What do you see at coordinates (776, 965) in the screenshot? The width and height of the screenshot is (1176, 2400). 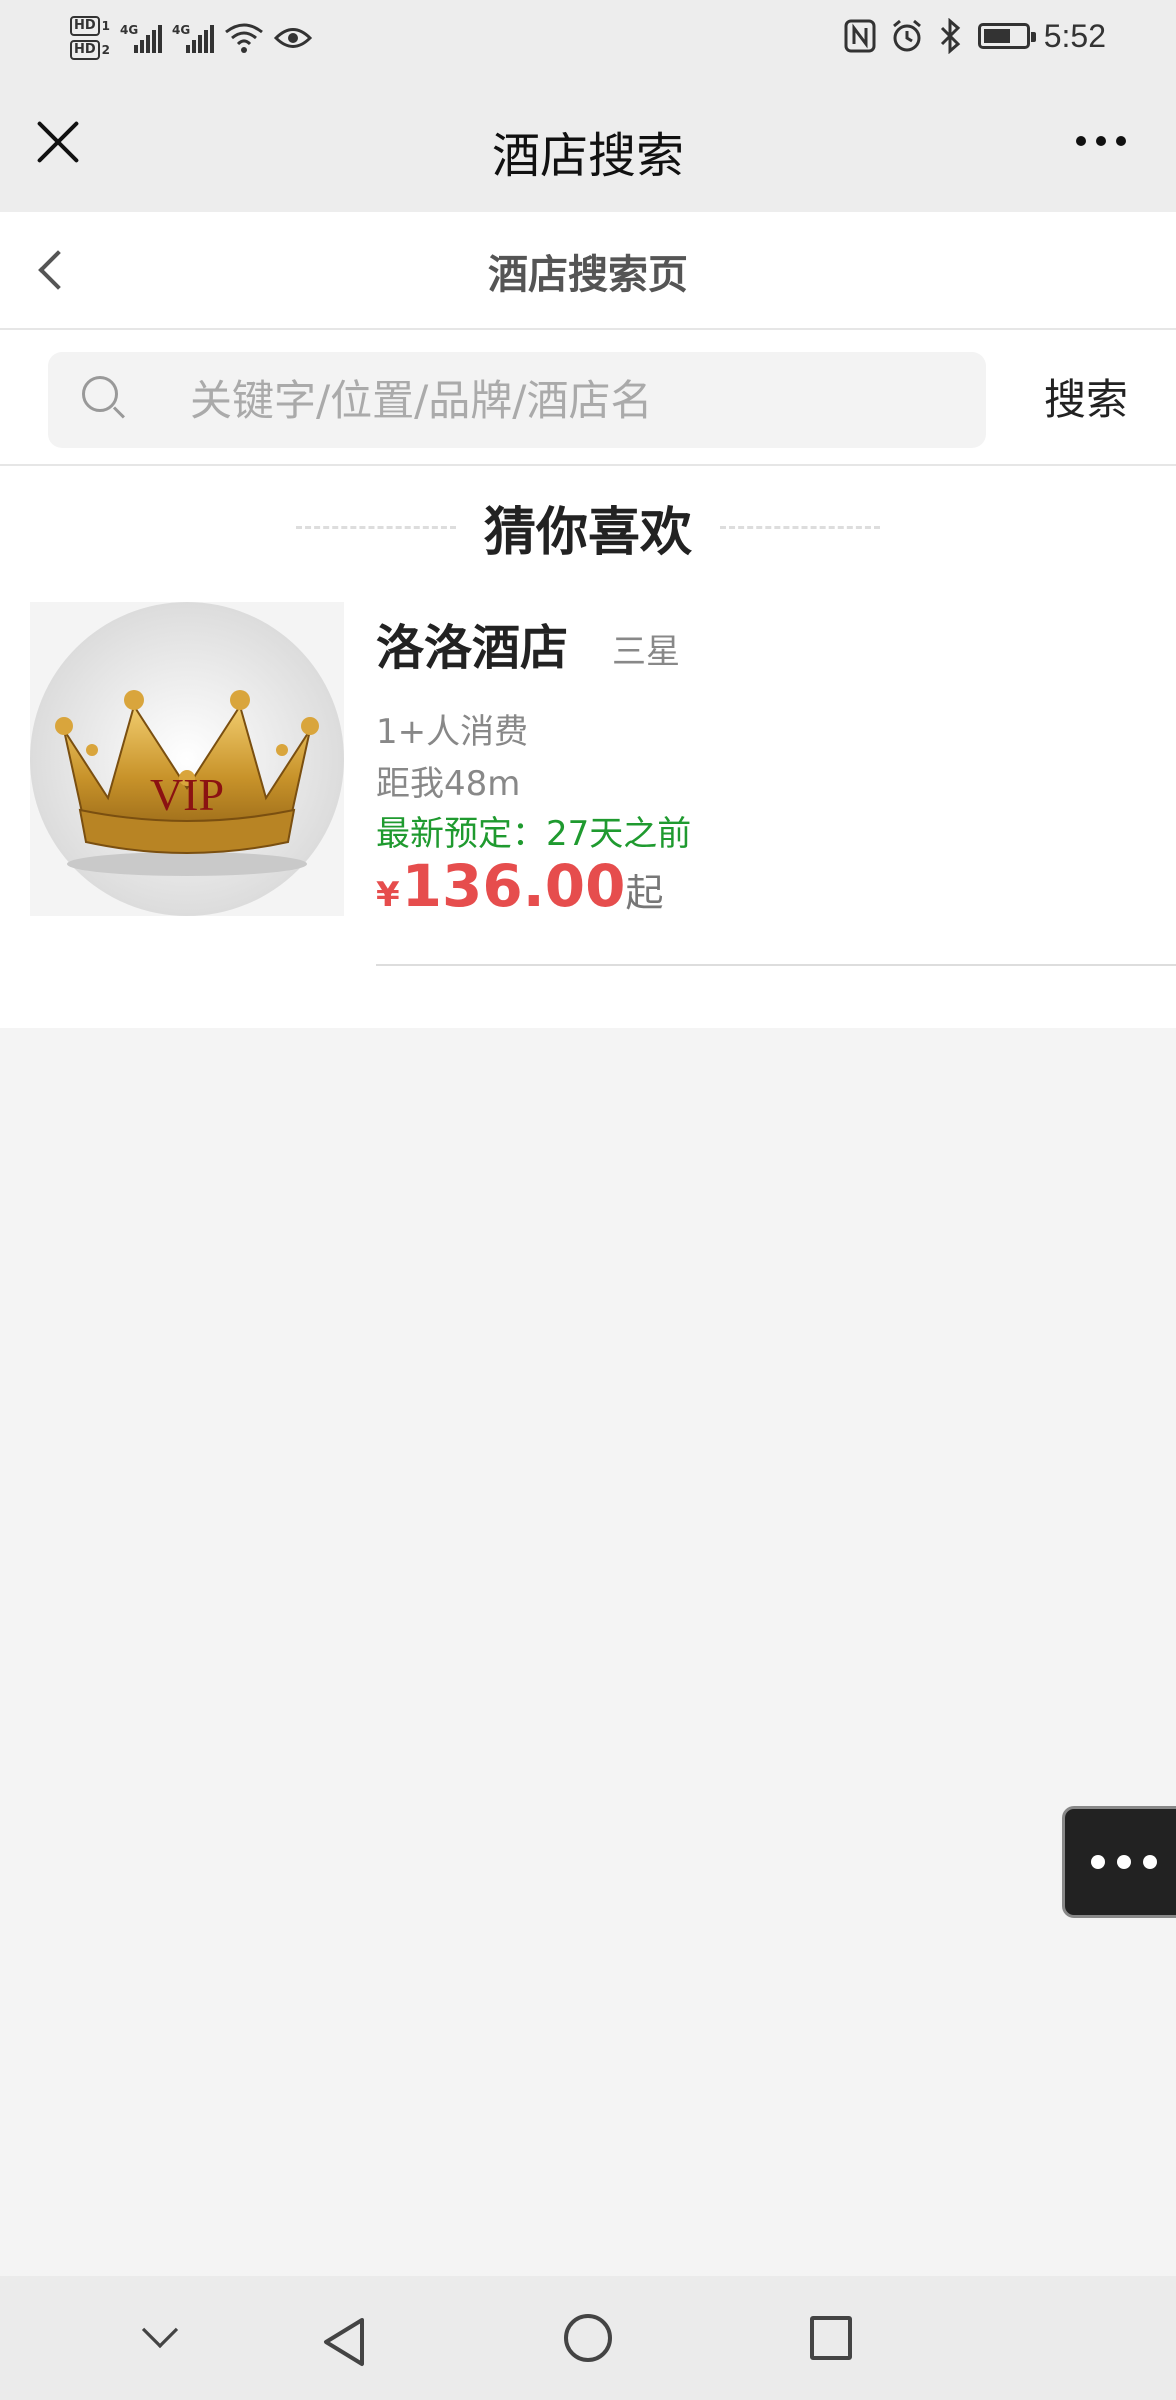 I see `card-divider` at bounding box center [776, 965].